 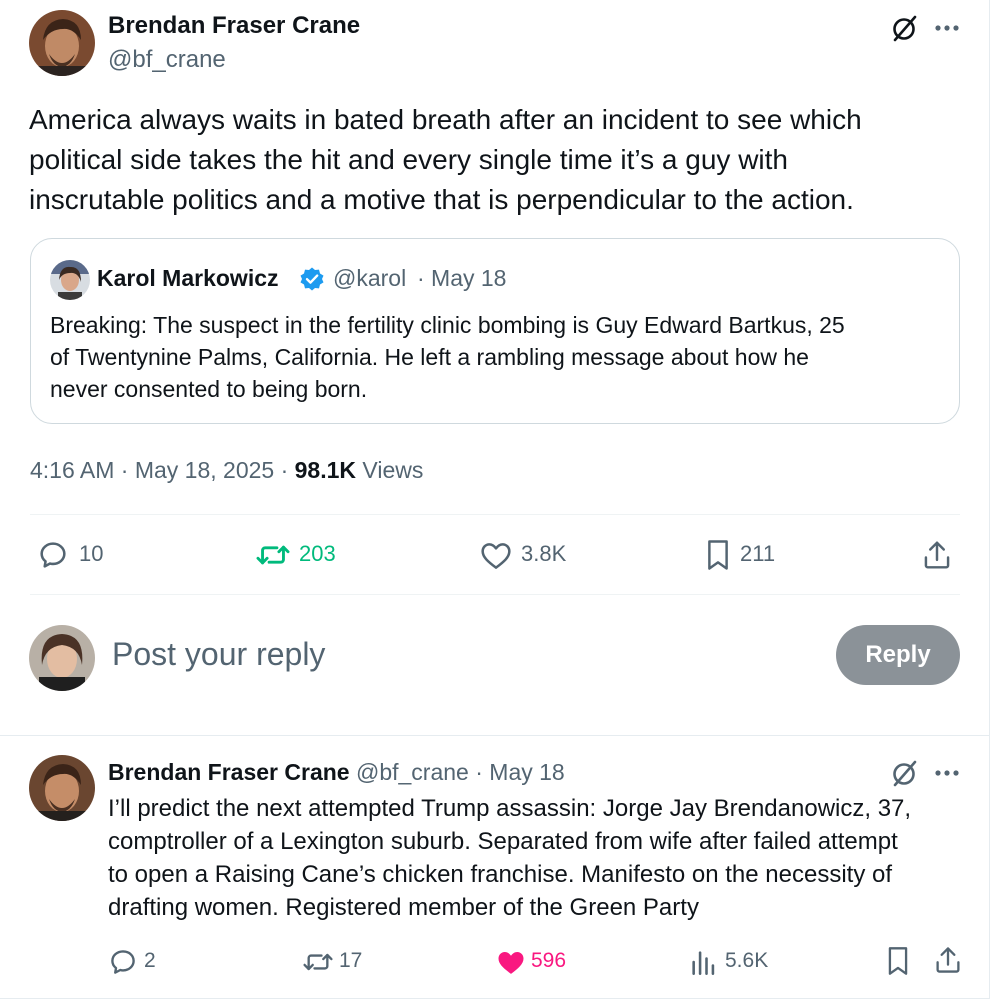 What do you see at coordinates (159, 470) in the screenshot?
I see `post-timestamp: 4:16 AM · May 18, 2025 ·` at bounding box center [159, 470].